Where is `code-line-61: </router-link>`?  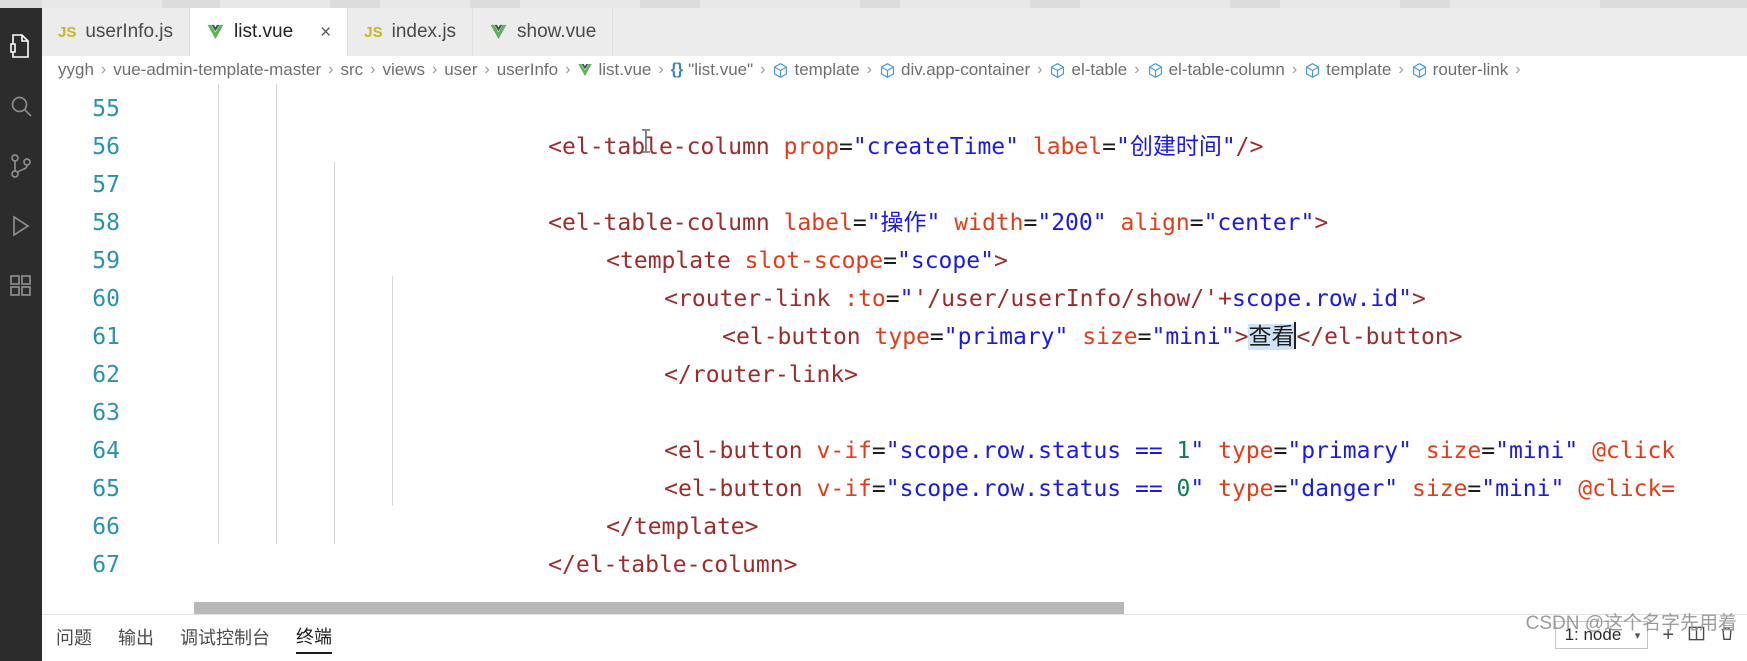 code-line-61: </router-link> is located at coordinates (940, 353).